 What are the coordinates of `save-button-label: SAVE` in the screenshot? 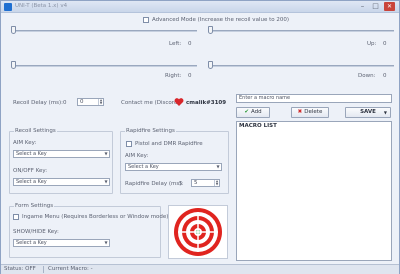 It's located at (368, 112).